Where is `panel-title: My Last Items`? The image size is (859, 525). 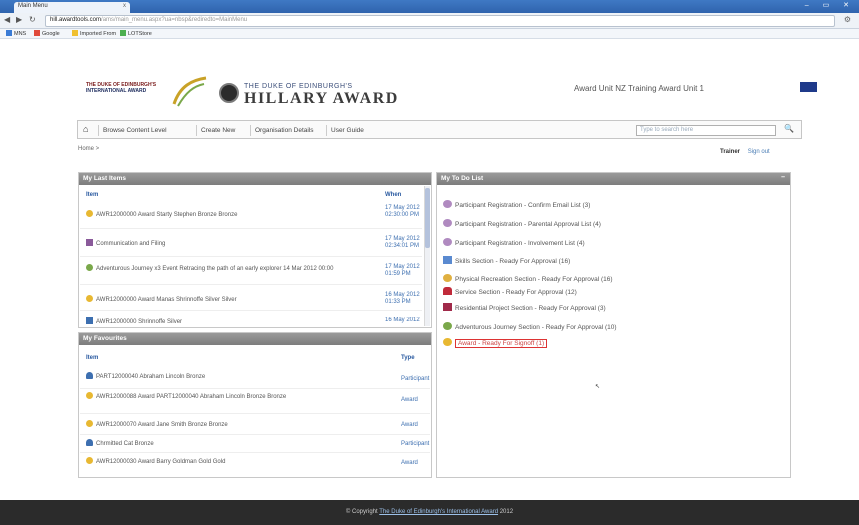
panel-title: My Last Items is located at coordinates (255, 179).